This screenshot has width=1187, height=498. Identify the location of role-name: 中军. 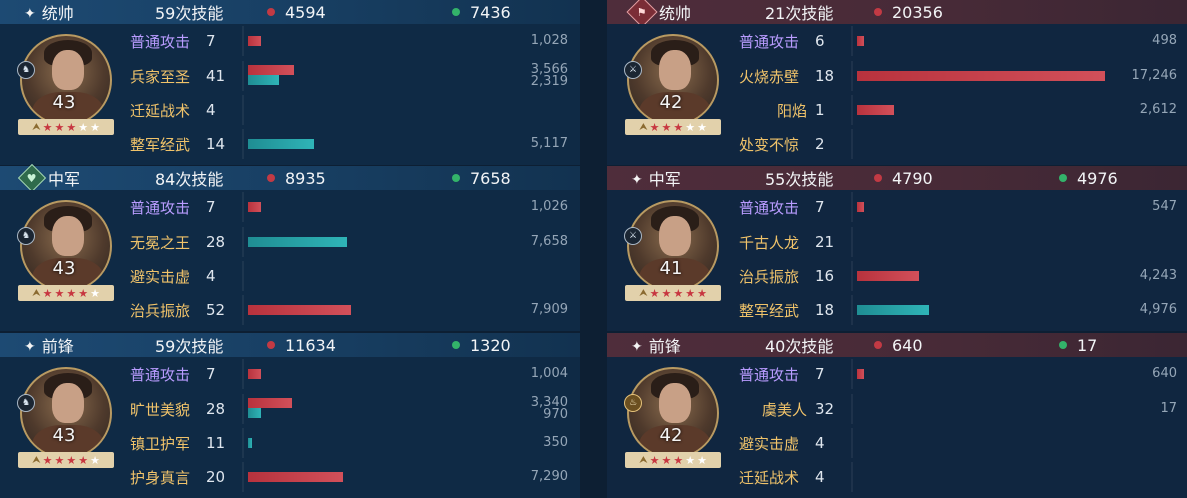
(664, 179).